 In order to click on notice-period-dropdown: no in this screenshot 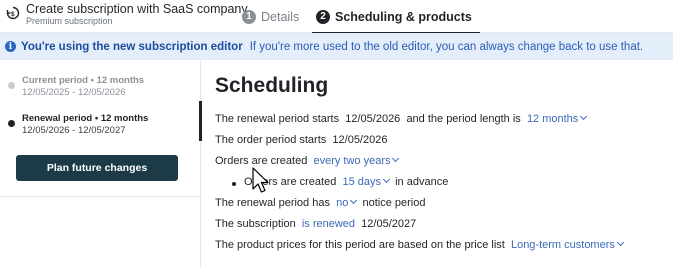, I will do `click(347, 202)`.